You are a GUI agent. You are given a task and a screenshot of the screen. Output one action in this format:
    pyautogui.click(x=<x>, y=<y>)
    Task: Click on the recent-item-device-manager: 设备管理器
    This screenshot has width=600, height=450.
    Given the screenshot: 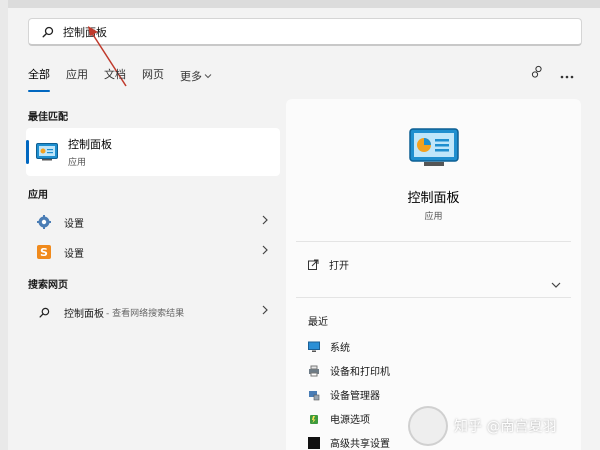 What is the action you would take?
    pyautogui.click(x=344, y=394)
    